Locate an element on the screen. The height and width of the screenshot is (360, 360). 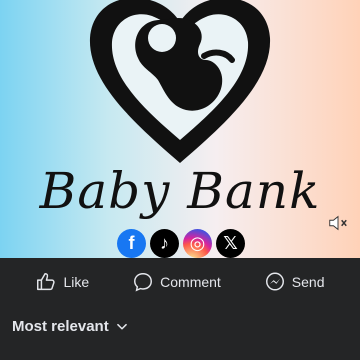
post-action-bar: Like Comment Send is located at coordinates (180, 282).